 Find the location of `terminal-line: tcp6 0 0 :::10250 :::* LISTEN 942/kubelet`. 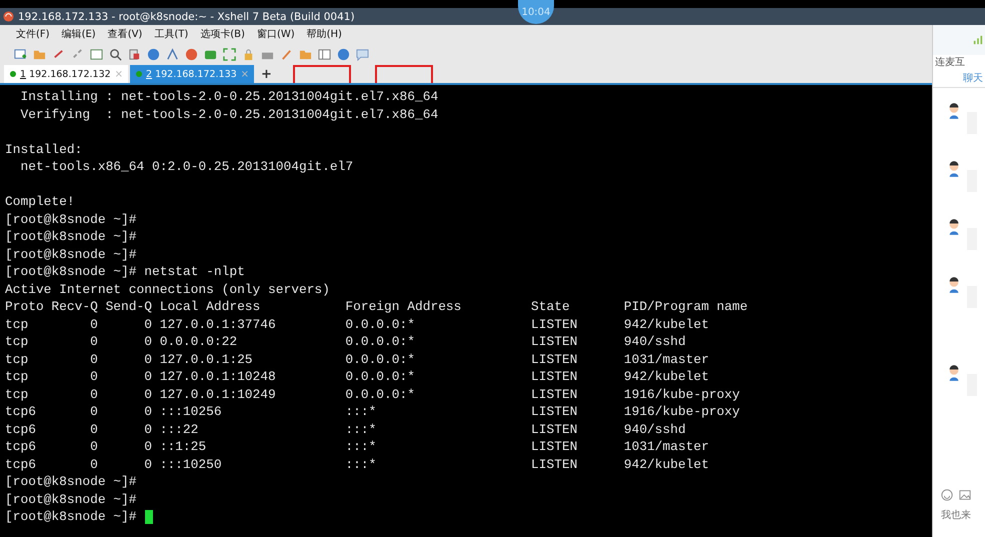

terminal-line: tcp6 0 0 :::10250 :::* LISTEN 942/kubelet is located at coordinates (357, 464).